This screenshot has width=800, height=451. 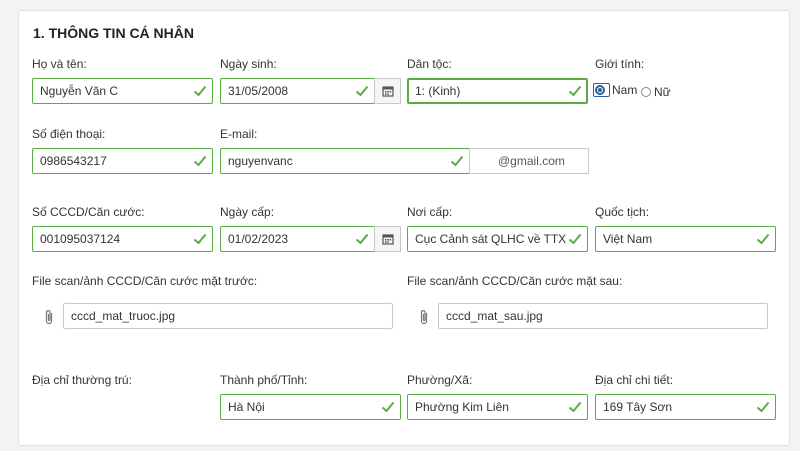 What do you see at coordinates (239, 134) in the screenshot?
I see `email-label: E-mail:` at bounding box center [239, 134].